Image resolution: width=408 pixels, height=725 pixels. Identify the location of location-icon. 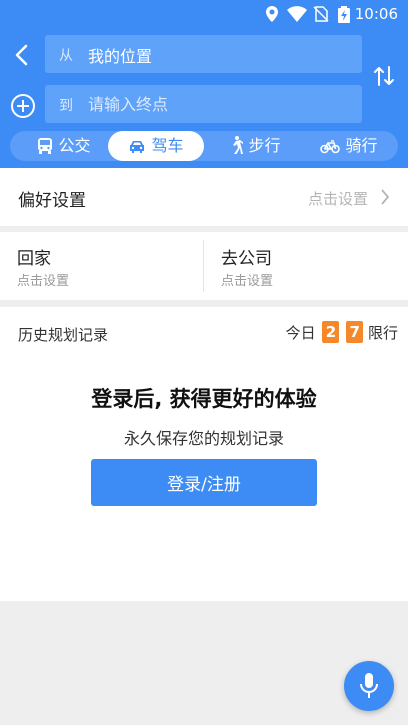
(272, 14).